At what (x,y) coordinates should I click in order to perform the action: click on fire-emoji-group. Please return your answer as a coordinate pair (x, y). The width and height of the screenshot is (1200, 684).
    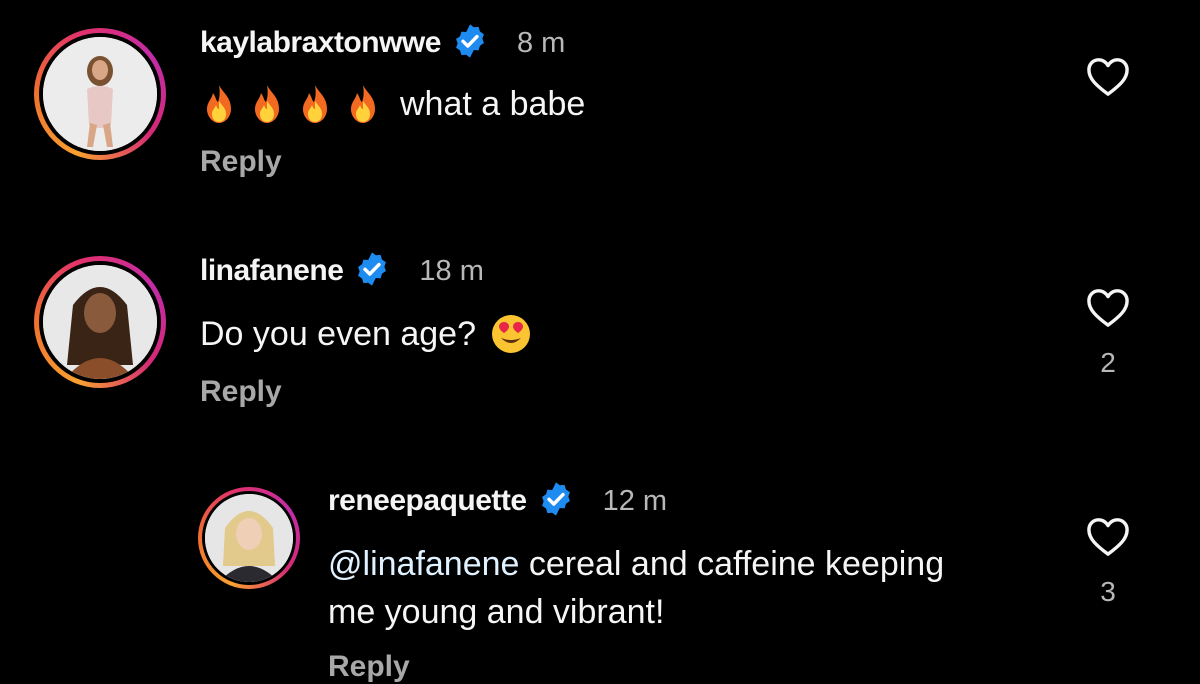
    Looking at the image, I should click on (291, 104).